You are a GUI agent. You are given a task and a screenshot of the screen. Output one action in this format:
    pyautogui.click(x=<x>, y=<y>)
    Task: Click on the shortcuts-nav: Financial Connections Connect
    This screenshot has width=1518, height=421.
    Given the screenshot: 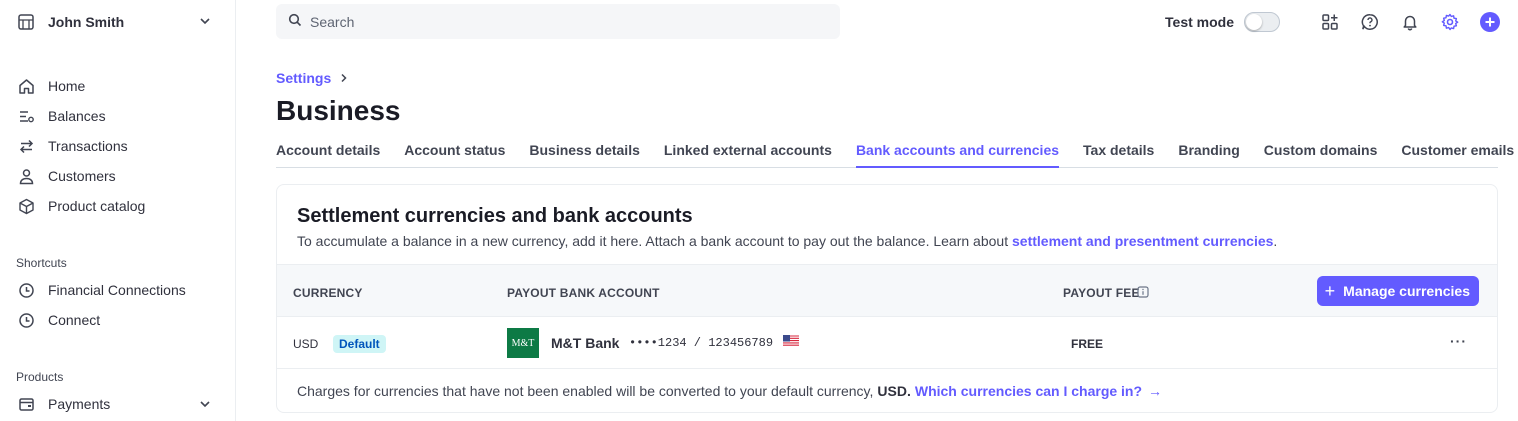 What is the action you would take?
    pyautogui.click(x=118, y=305)
    